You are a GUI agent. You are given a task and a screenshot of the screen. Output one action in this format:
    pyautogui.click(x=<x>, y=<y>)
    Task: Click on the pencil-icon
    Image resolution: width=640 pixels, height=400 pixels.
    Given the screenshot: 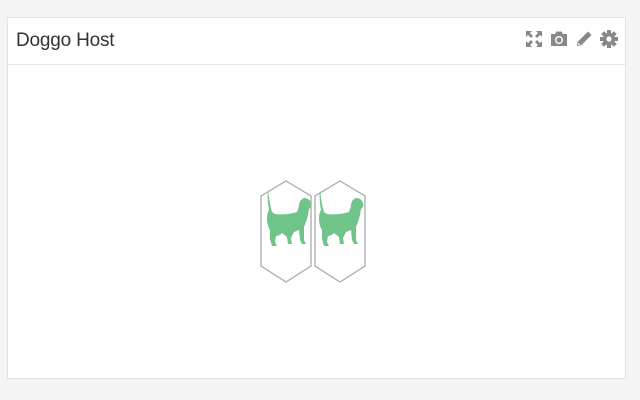 What is the action you would take?
    pyautogui.click(x=584, y=38)
    